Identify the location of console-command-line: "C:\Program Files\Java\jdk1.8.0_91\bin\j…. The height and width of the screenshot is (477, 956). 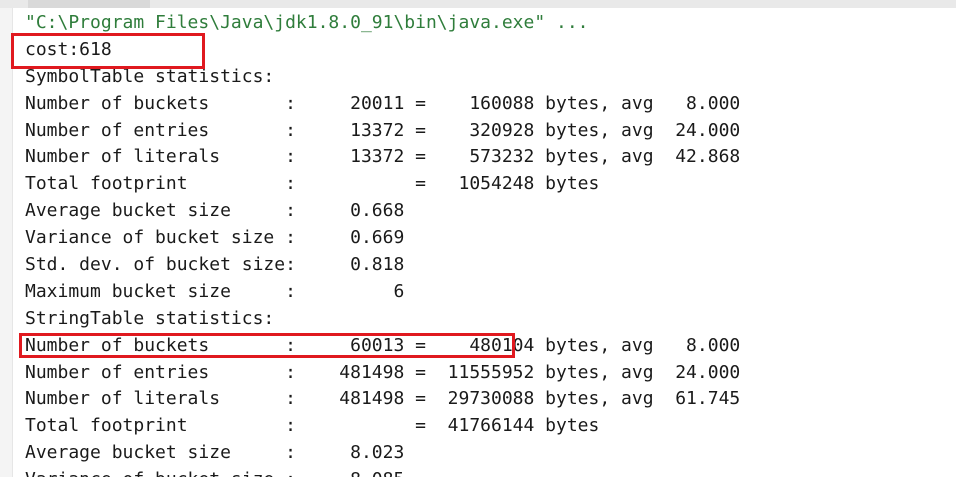
(307, 22).